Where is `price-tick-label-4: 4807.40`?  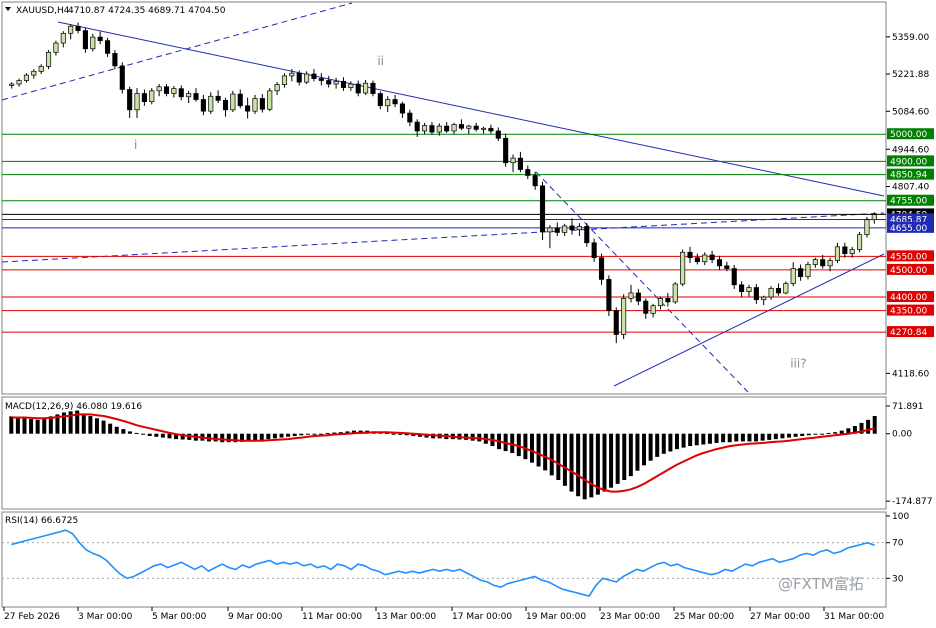 price-tick-label-4: 4807.40 is located at coordinates (910, 187).